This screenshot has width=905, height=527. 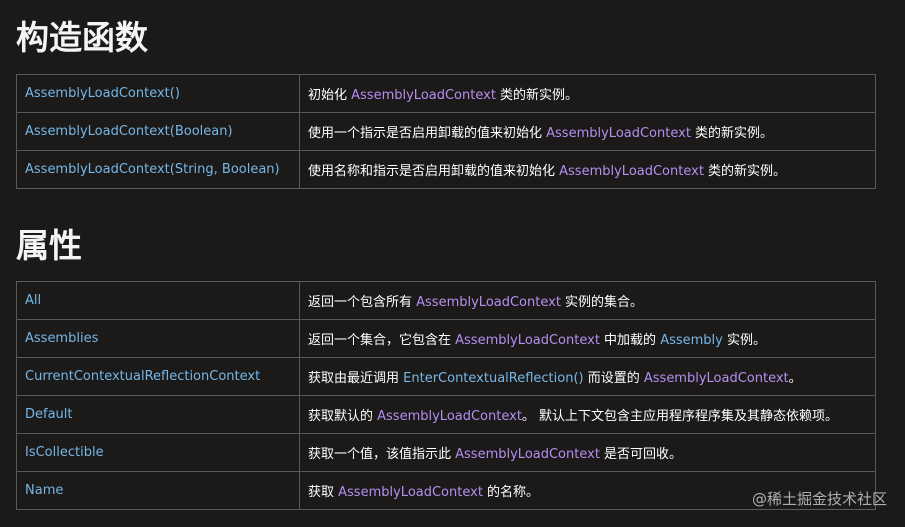 I want to click on property-link: Name, so click(x=158, y=490).